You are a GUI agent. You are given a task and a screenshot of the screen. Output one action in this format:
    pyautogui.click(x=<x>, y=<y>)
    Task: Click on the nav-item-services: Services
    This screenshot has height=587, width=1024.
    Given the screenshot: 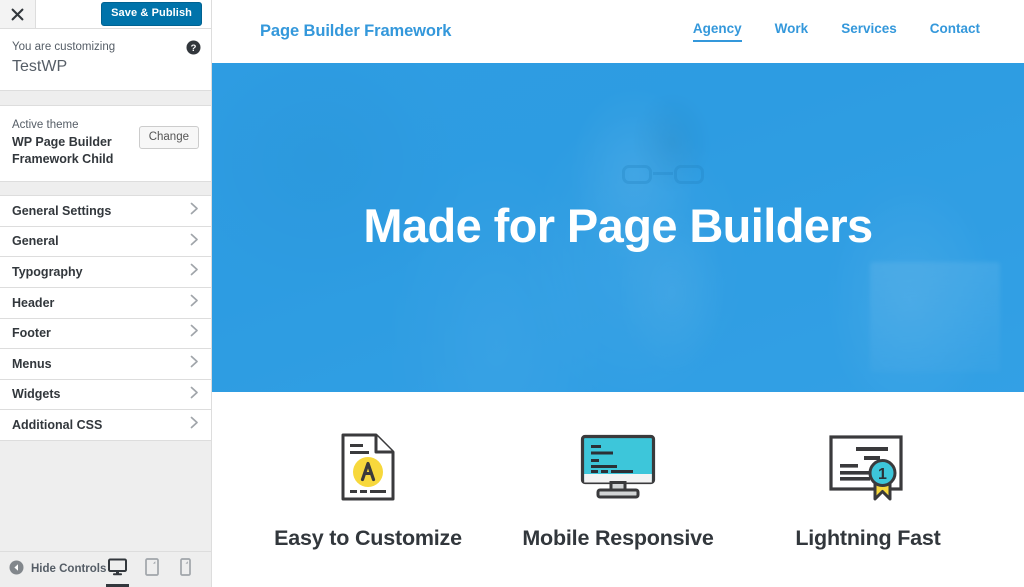 What is the action you would take?
    pyautogui.click(x=869, y=31)
    